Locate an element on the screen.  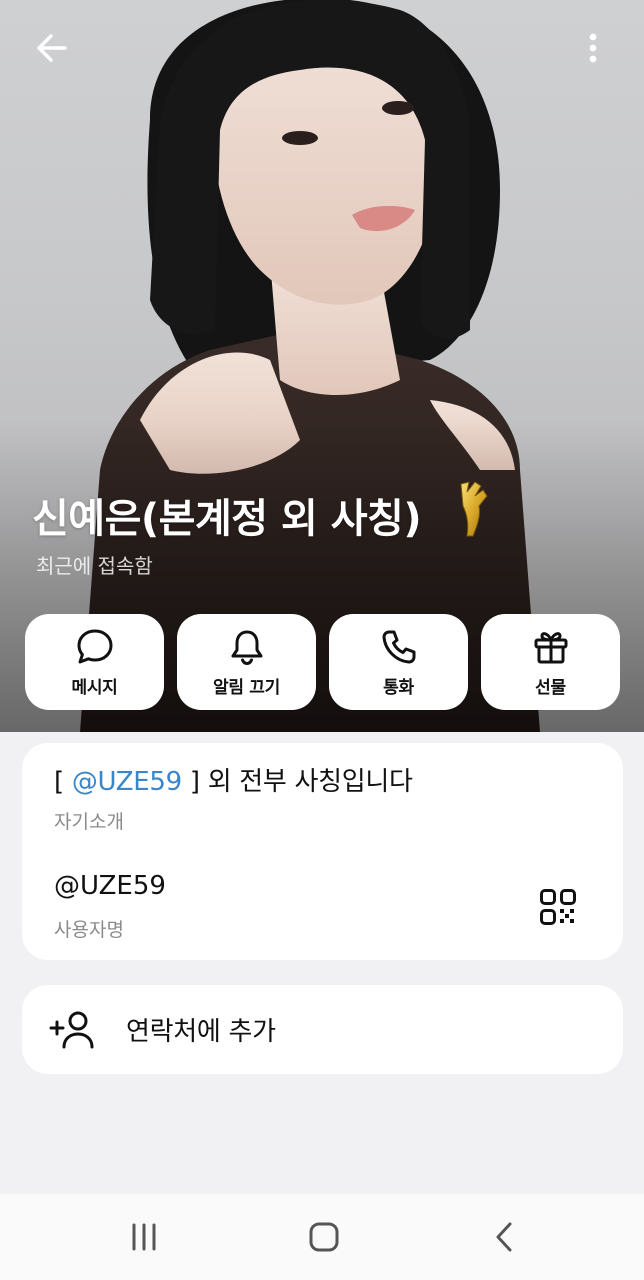
back-chevron-icon is located at coordinates (504, 1237).